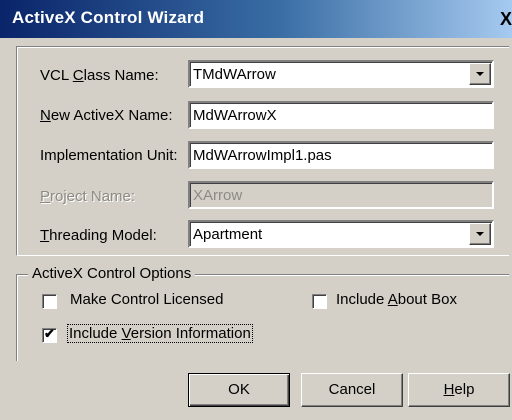 The image size is (512, 420). I want to click on project-name-input: XArrow, so click(341, 195).